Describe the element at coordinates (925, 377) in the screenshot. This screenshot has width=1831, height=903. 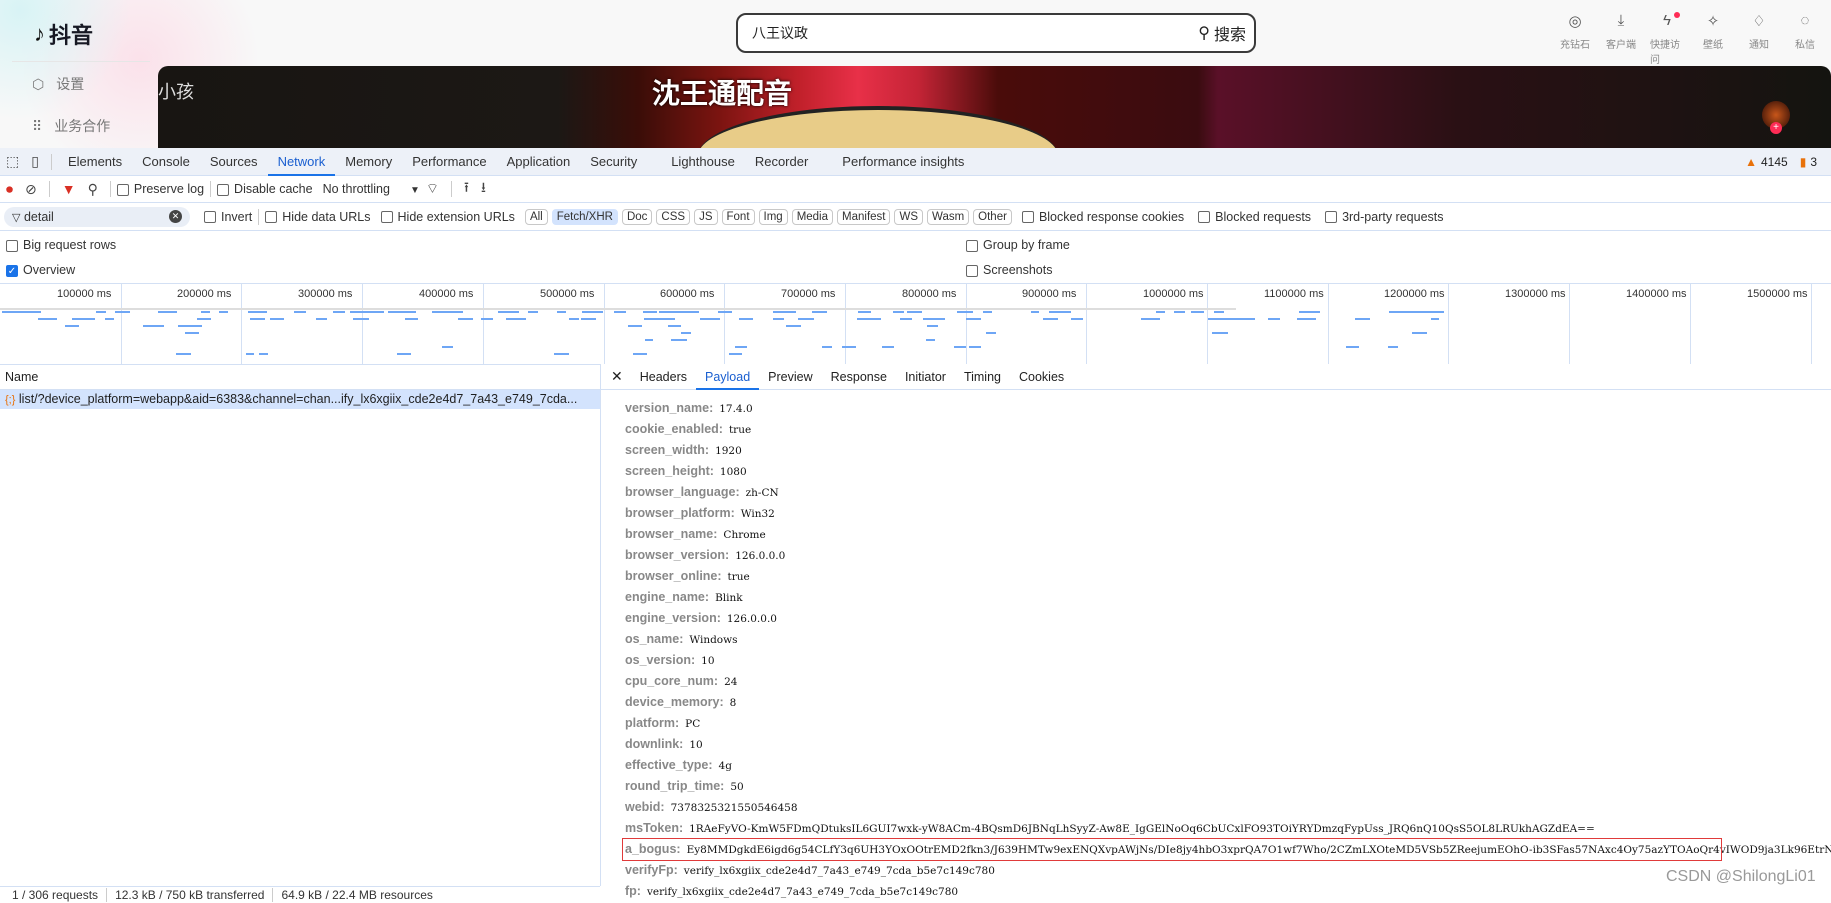
I see `detail-tab-initiator: Initiator` at that location.